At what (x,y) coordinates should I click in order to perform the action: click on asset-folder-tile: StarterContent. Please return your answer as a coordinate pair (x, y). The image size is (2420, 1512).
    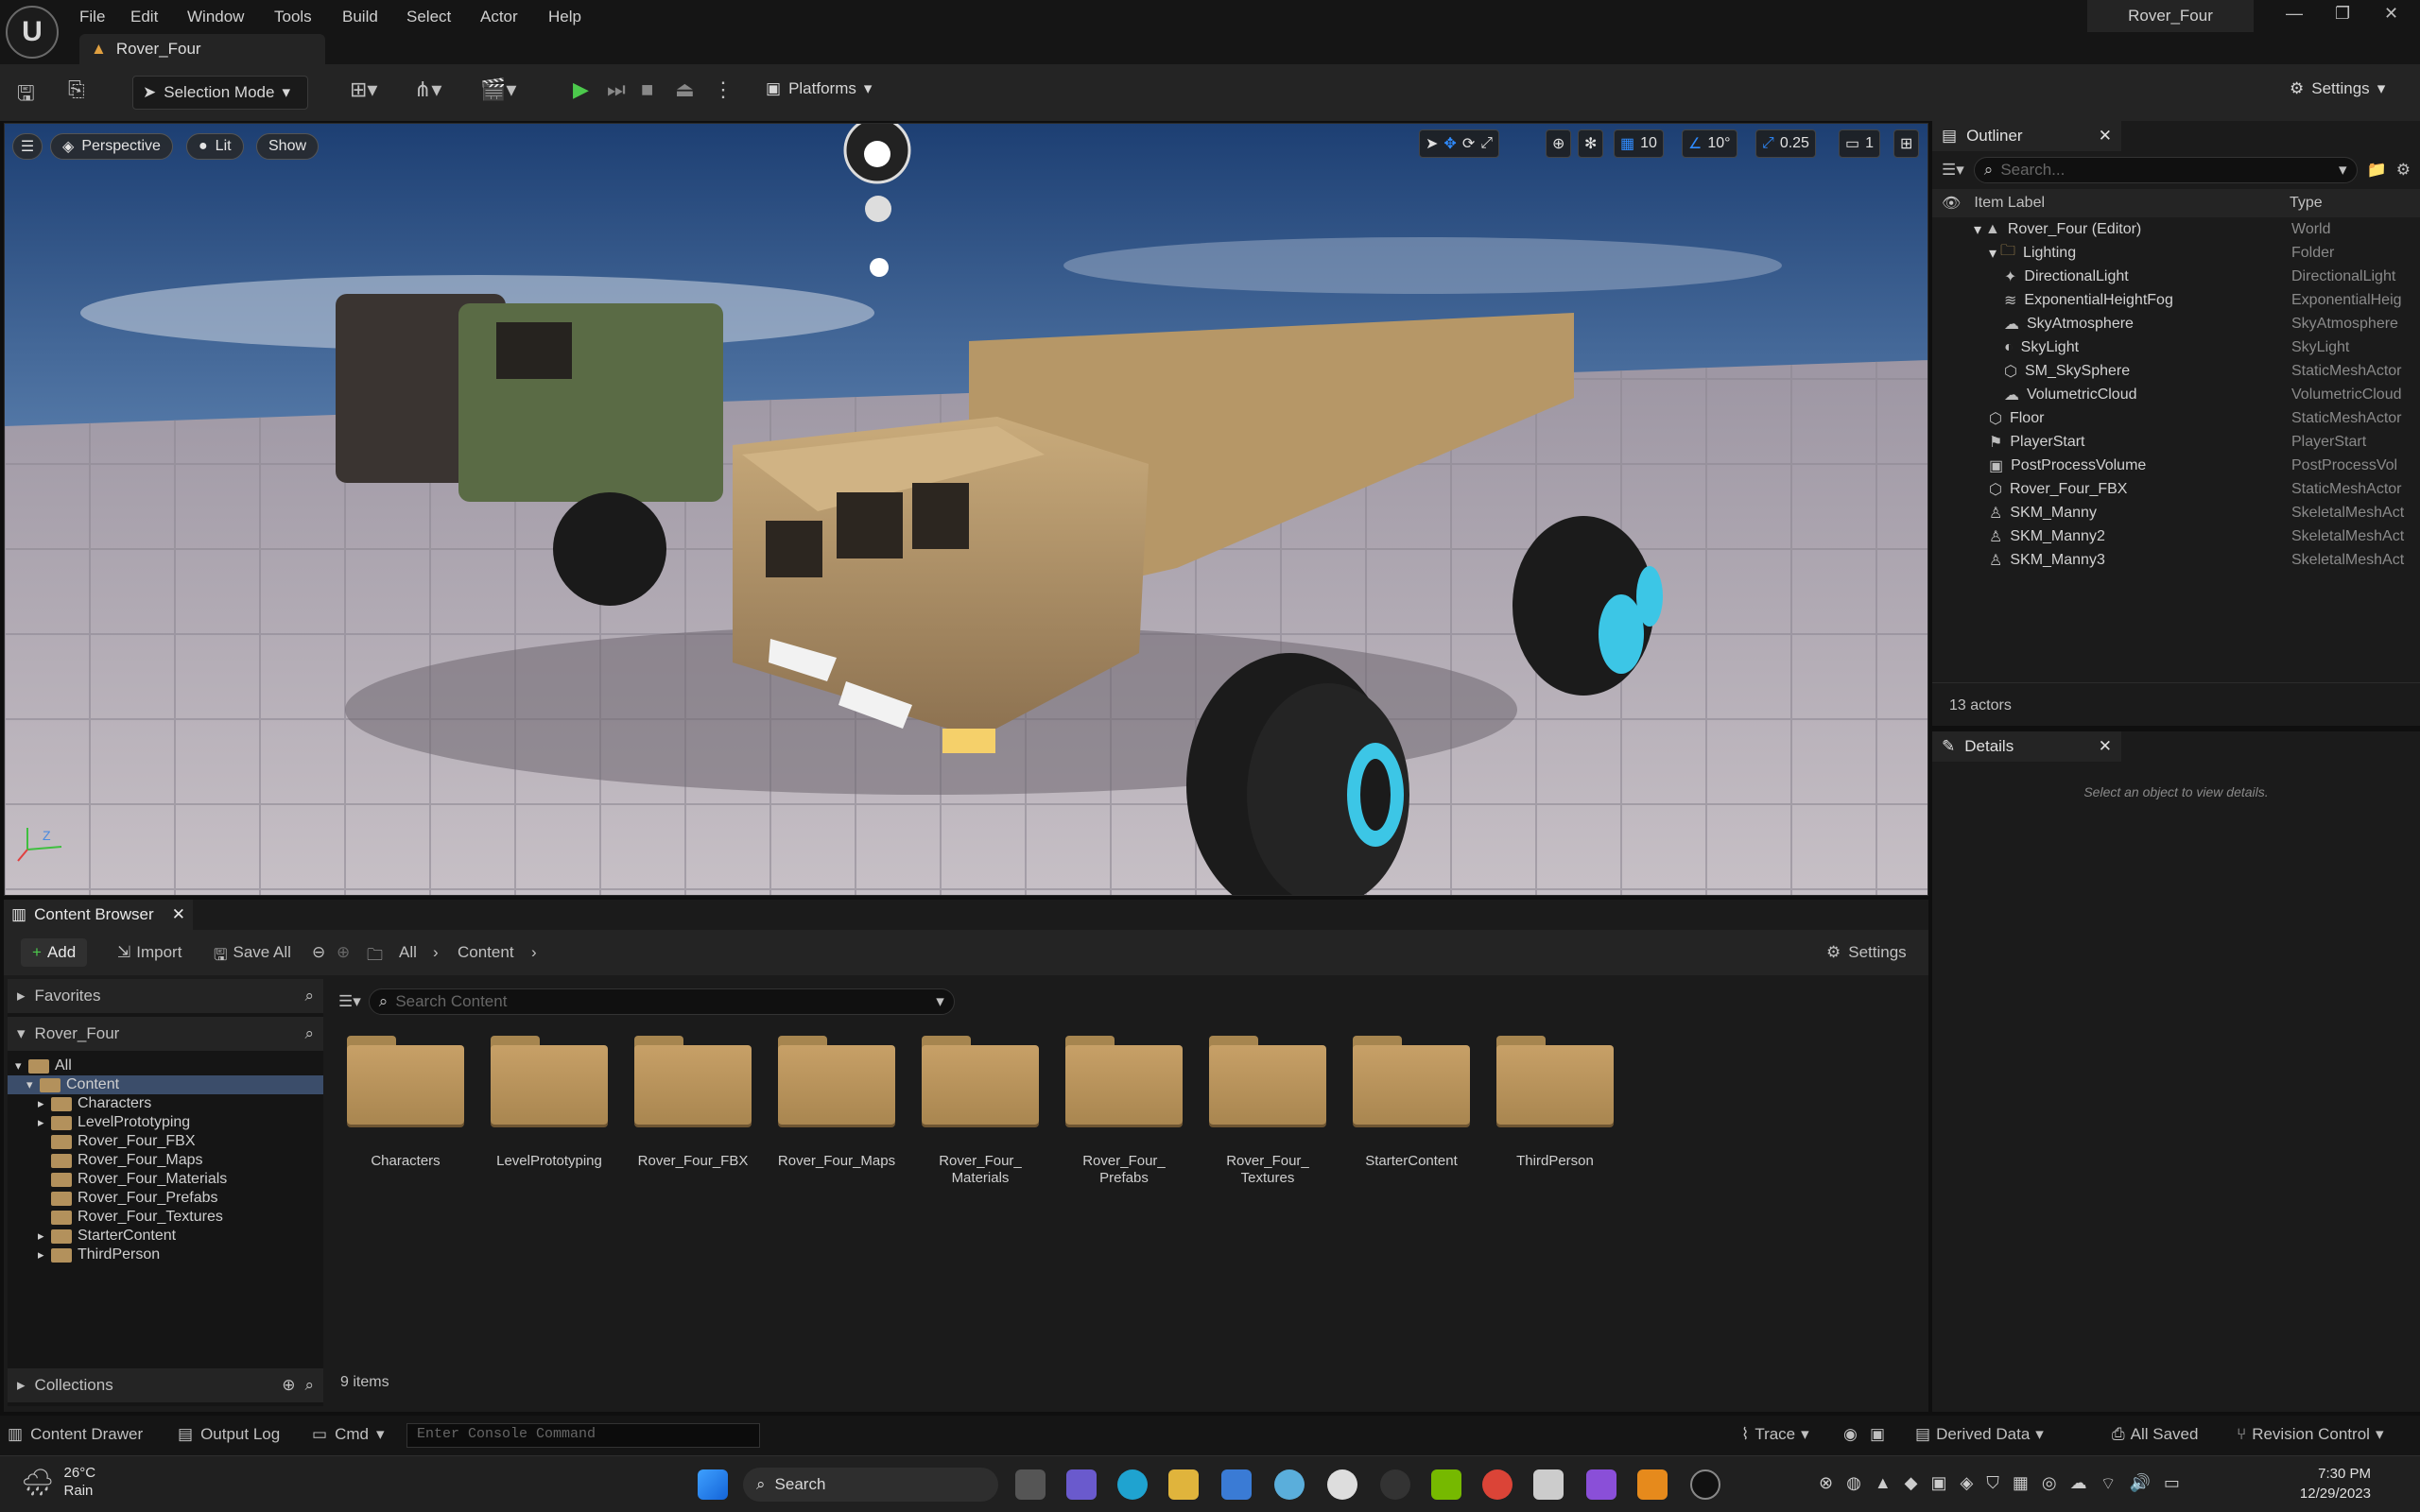
    Looking at the image, I should click on (1411, 1103).